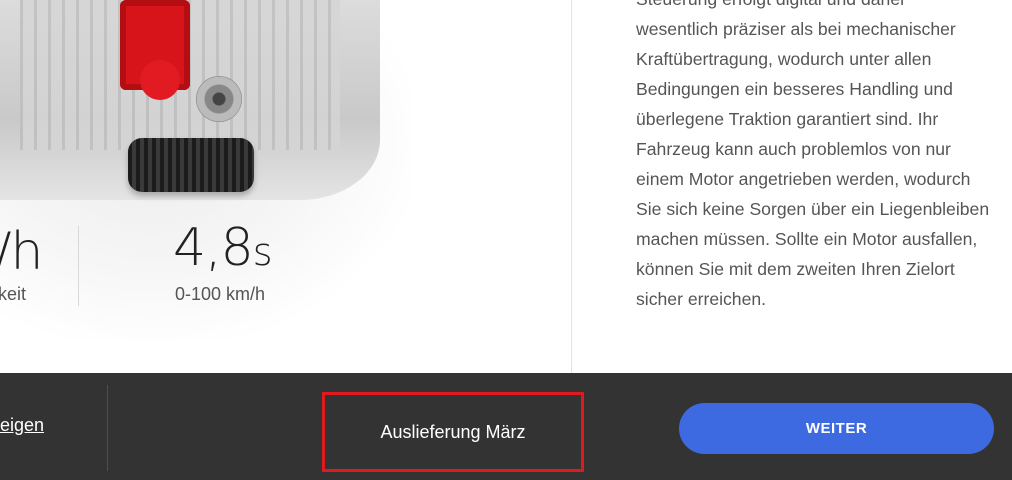 Image resolution: width=1012 pixels, height=480 pixels. What do you see at coordinates (701, 299) in the screenshot?
I see `description-line: sicher erreichen.` at bounding box center [701, 299].